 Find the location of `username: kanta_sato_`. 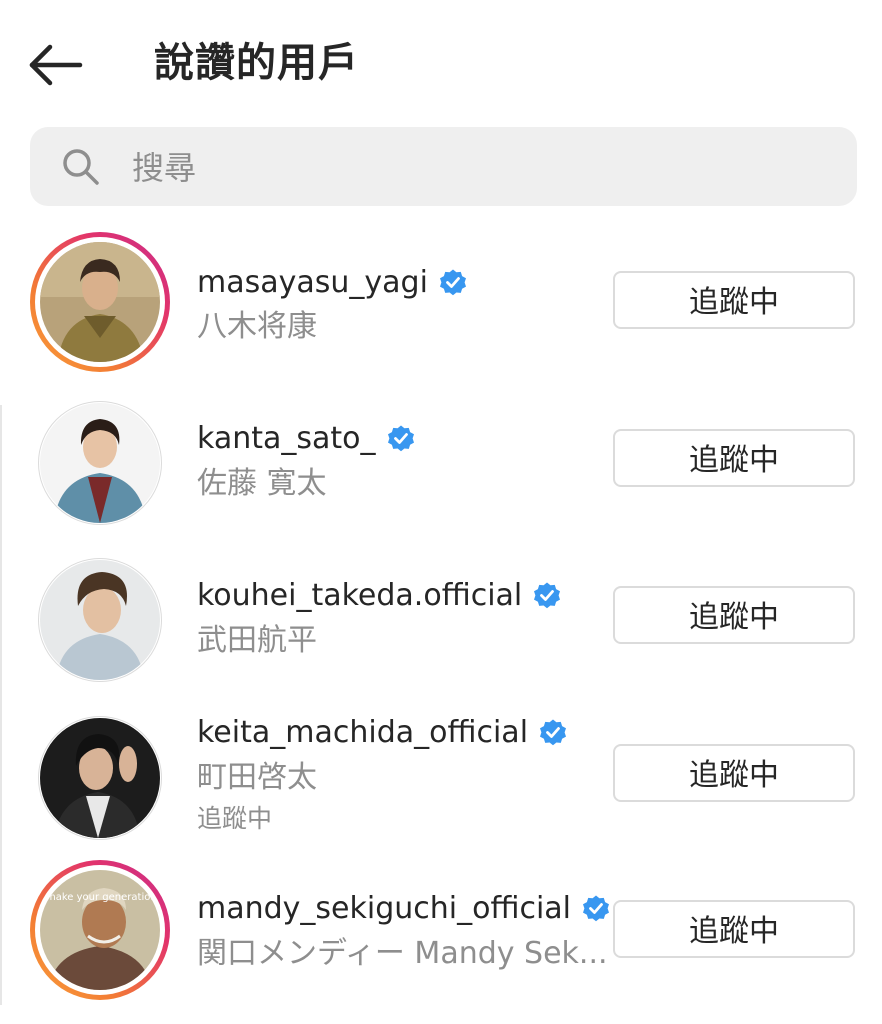

username: kanta_sato_ is located at coordinates (306, 439).